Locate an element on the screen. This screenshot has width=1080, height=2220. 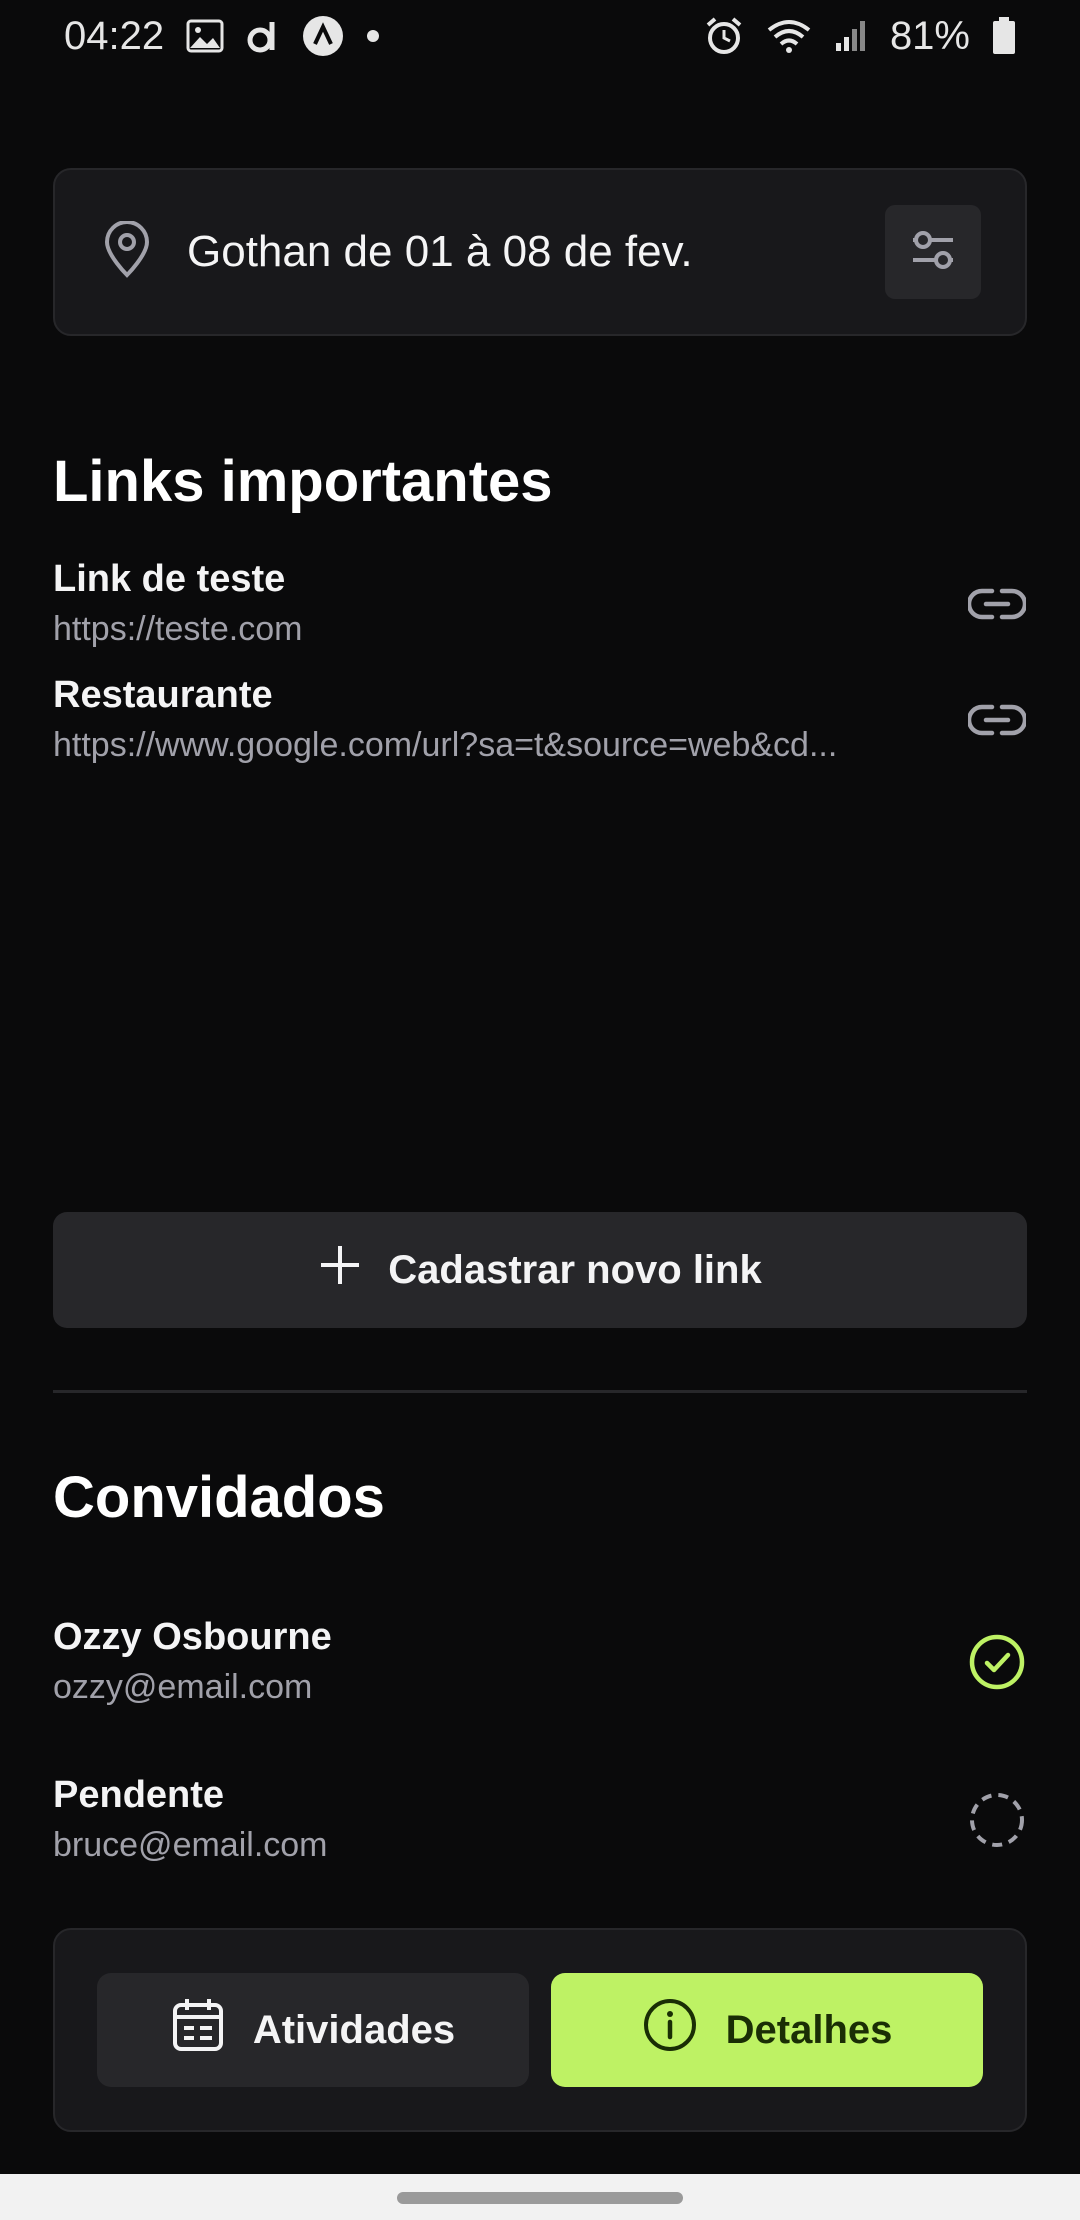
guest-item-text: Ozzy Osbourne ozzy@email.com is located at coordinates (493, 1662).